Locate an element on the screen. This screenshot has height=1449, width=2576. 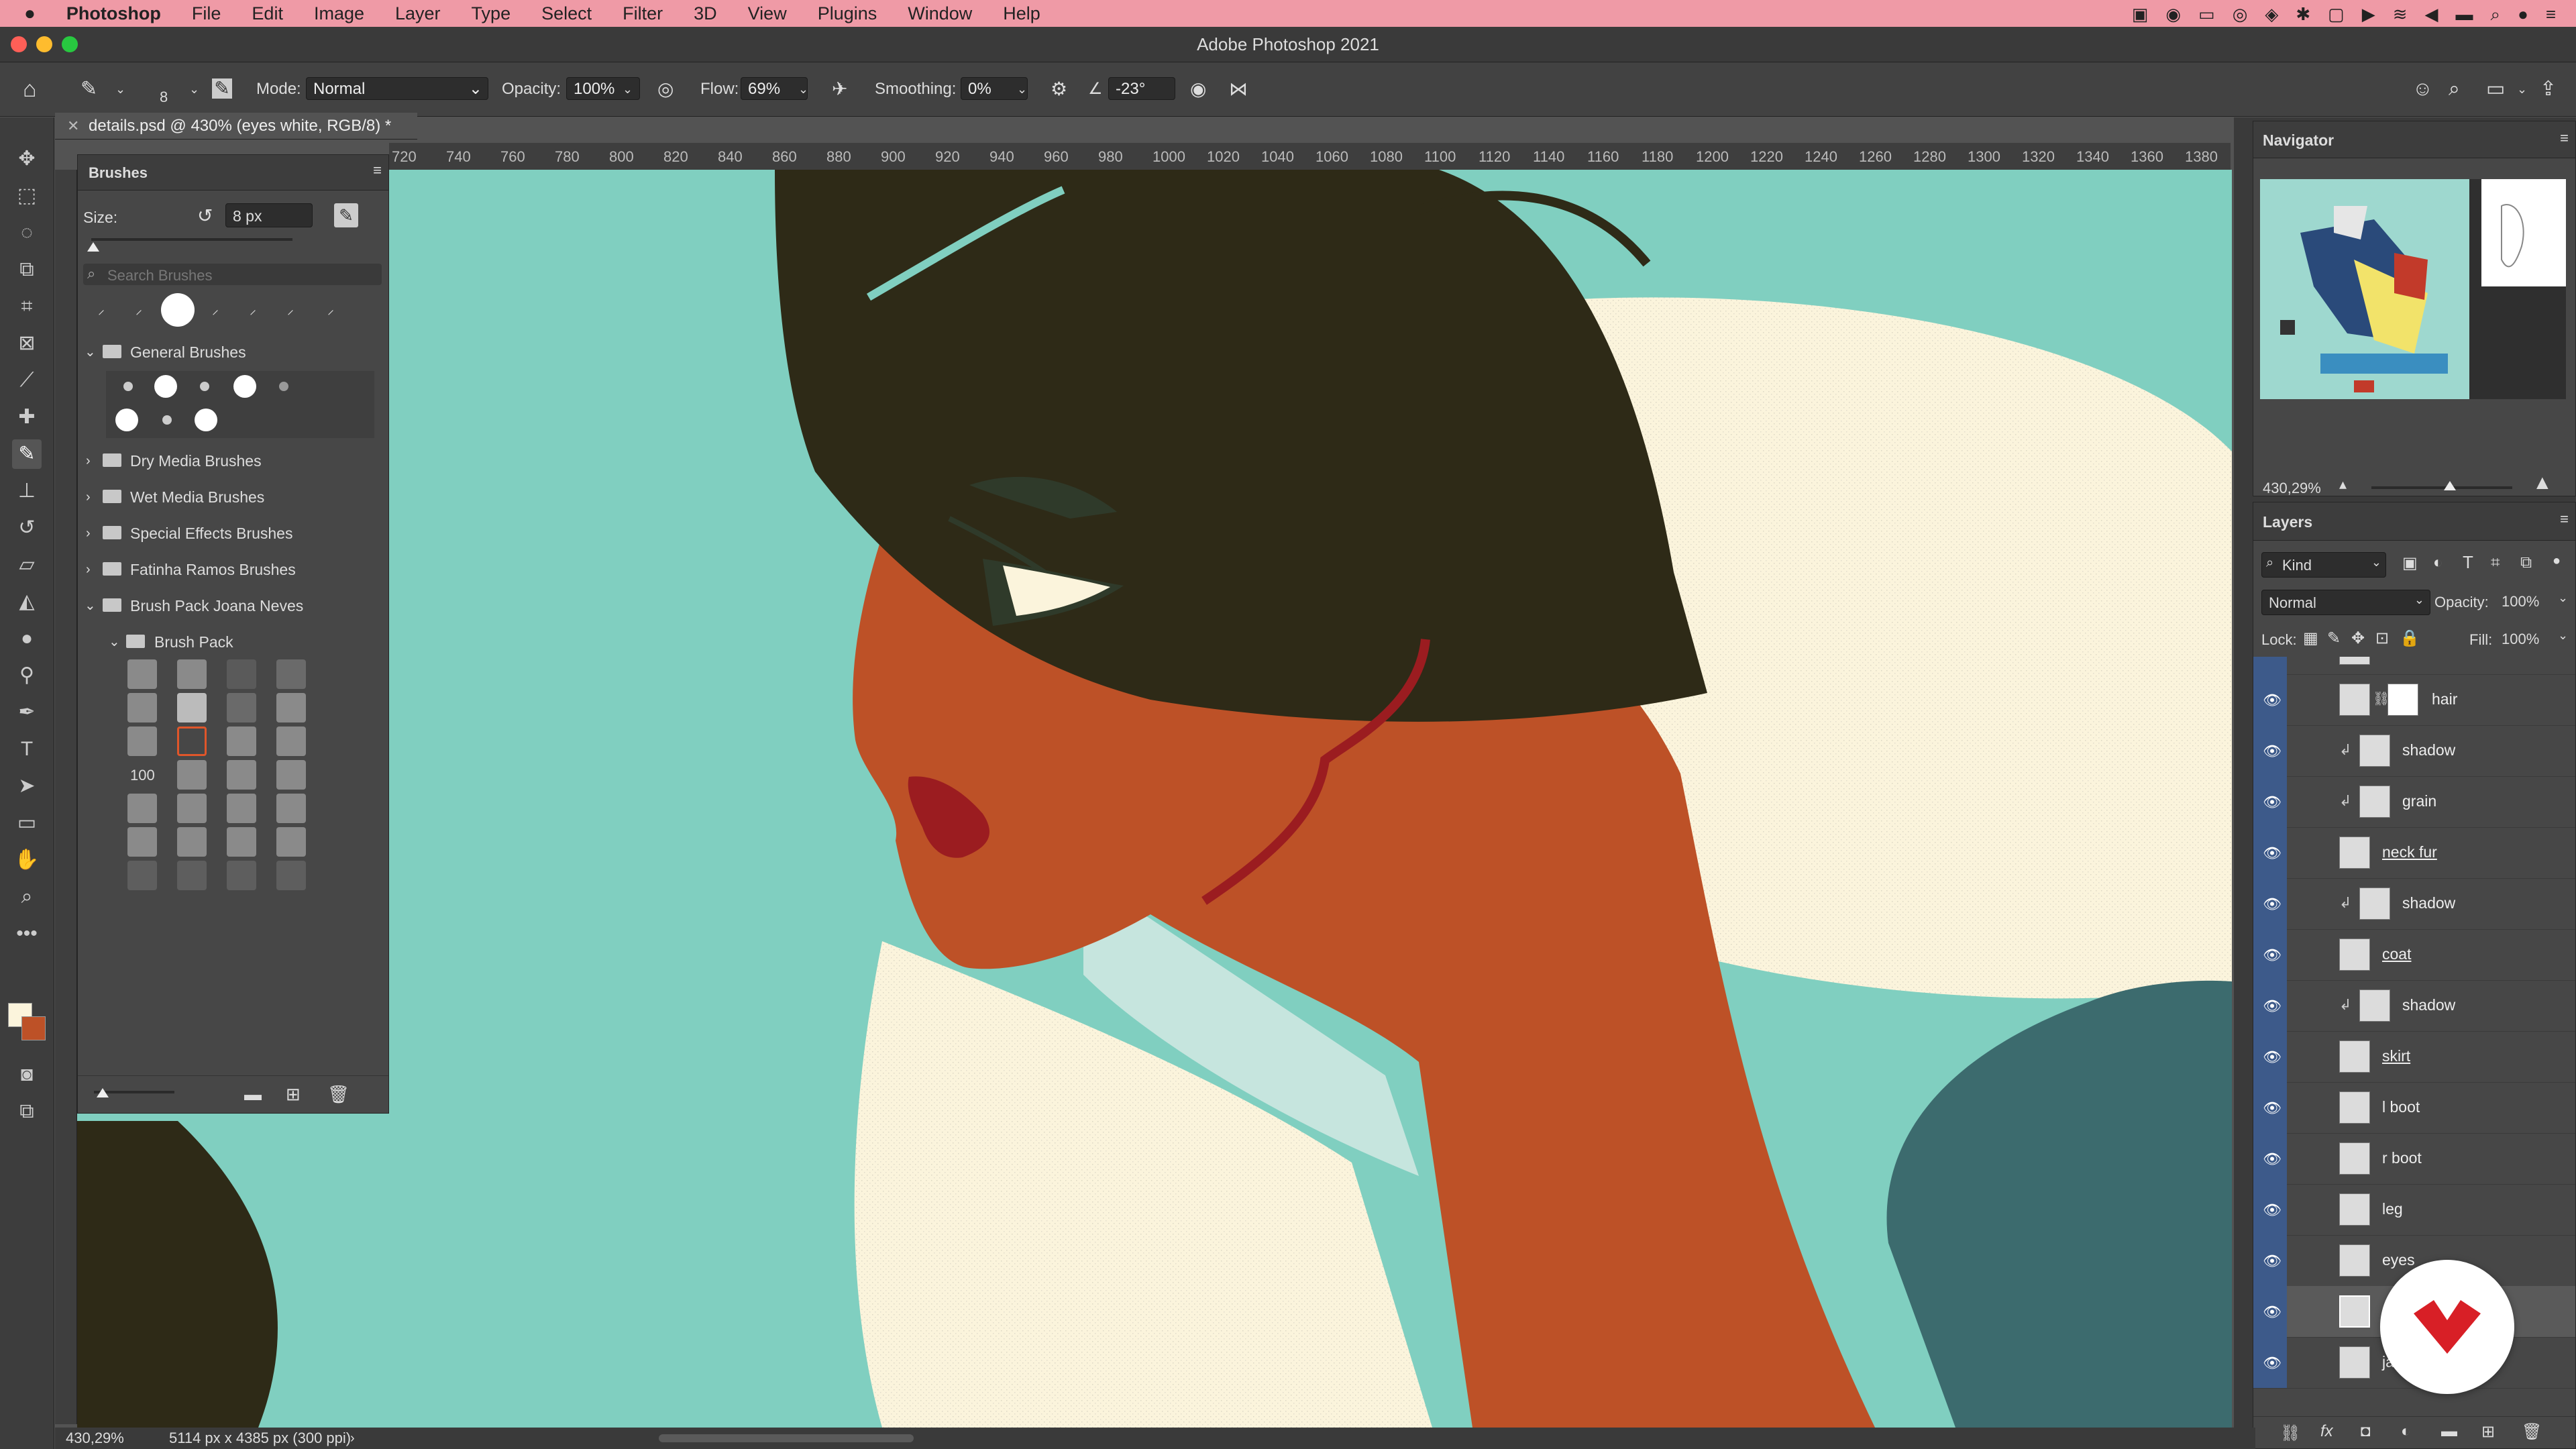
vertical-ruler is located at coordinates (66, 797).